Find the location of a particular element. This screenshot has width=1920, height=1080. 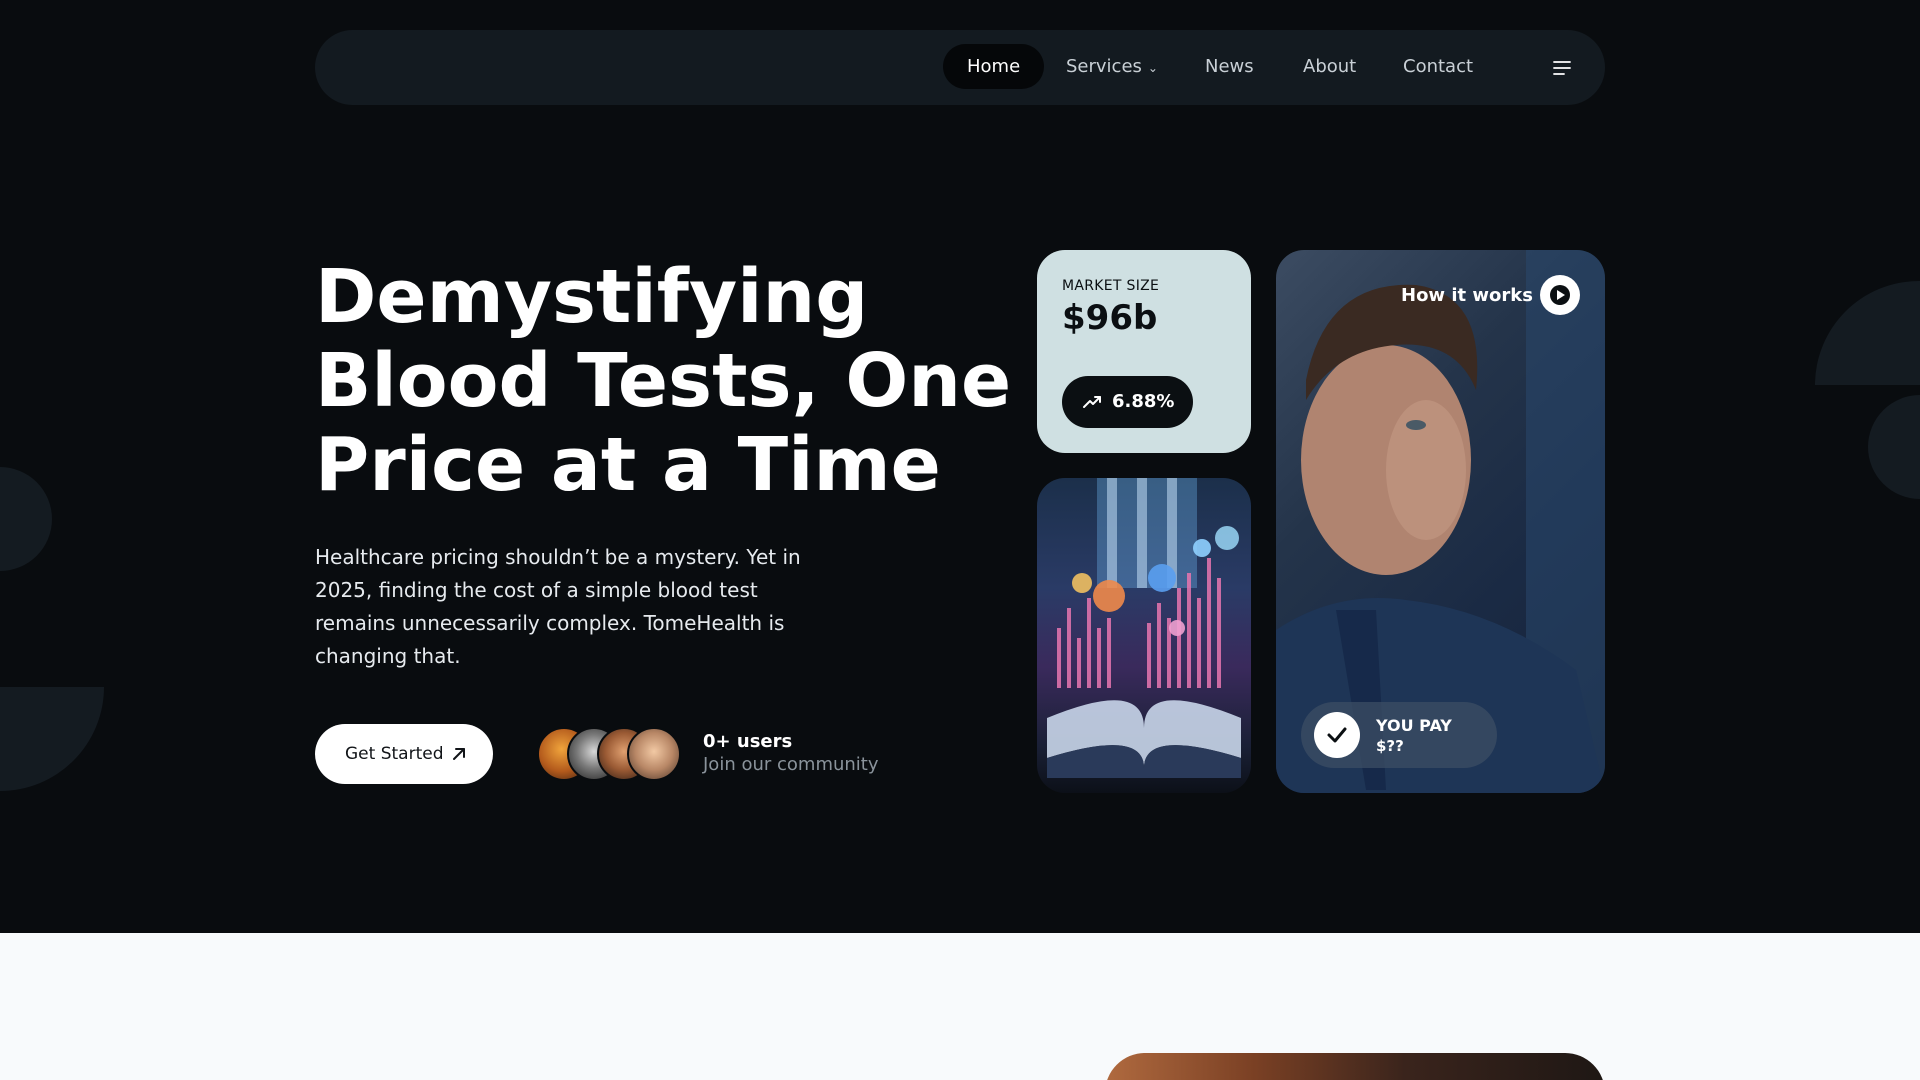

top-navigation: Home Services ⌄ News About Contact is located at coordinates (960, 67).